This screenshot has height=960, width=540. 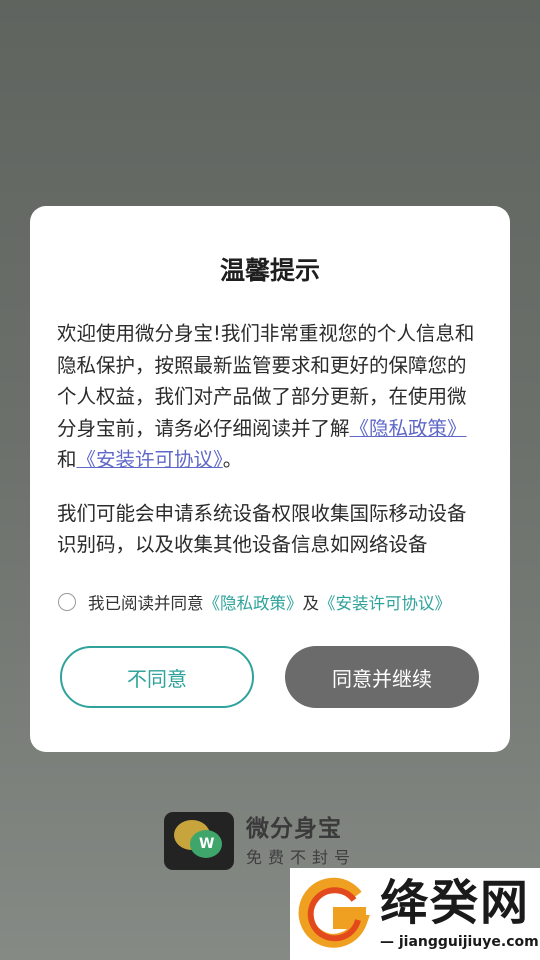 I want to click on agree-radio, so click(x=67, y=602).